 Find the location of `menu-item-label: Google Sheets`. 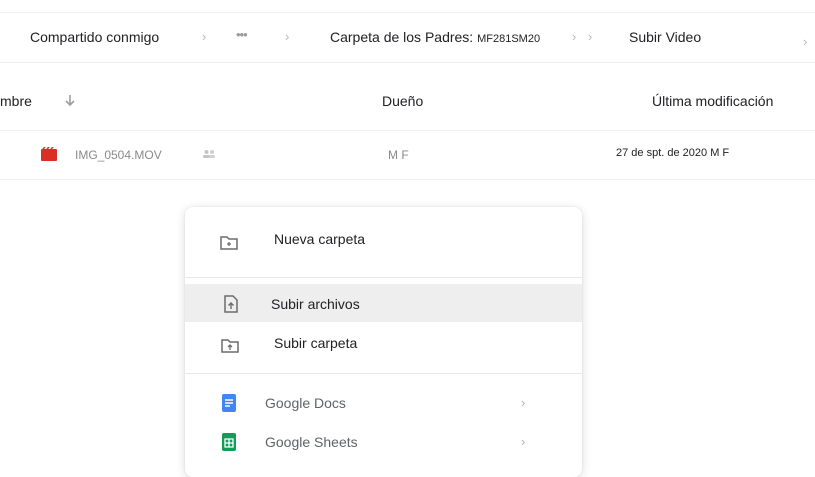

menu-item-label: Google Sheets is located at coordinates (311, 442).